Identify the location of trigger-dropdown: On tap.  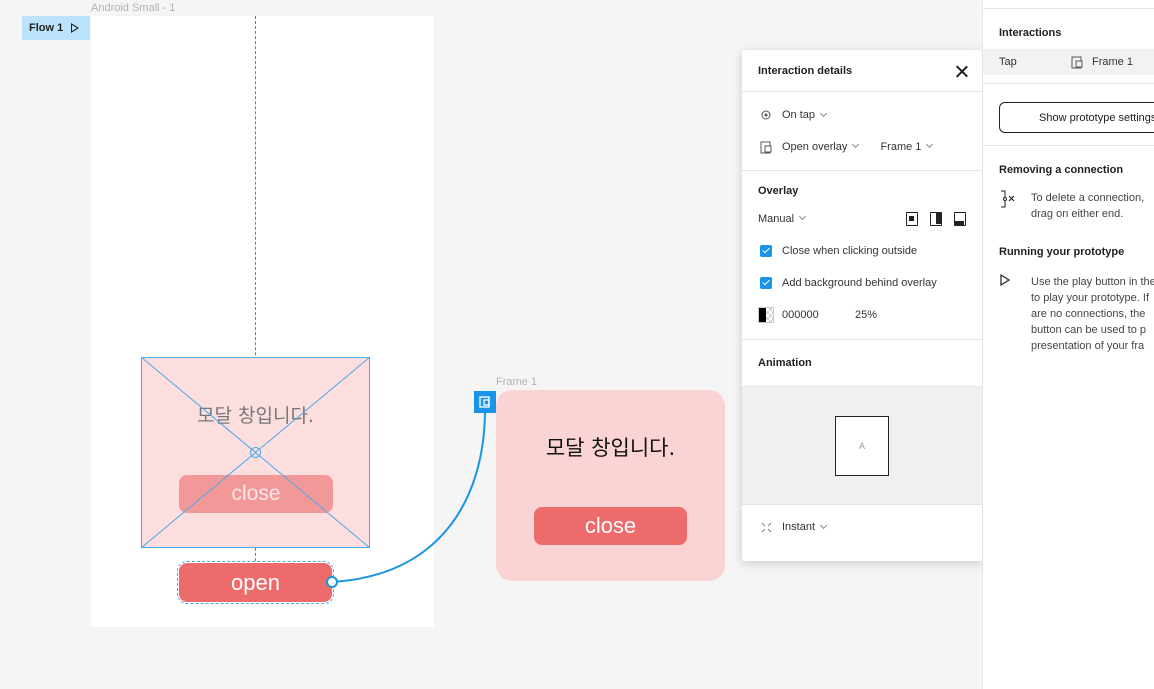
(862, 115).